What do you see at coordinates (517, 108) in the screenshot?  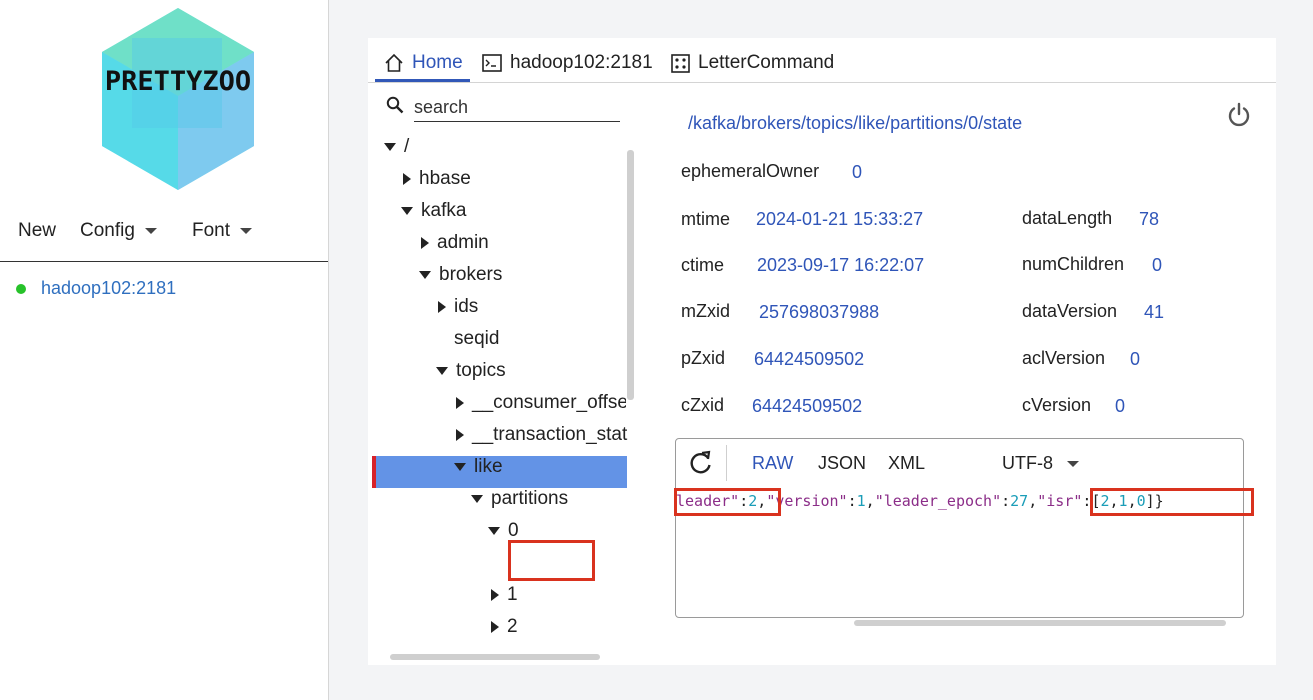 I see `search-input` at bounding box center [517, 108].